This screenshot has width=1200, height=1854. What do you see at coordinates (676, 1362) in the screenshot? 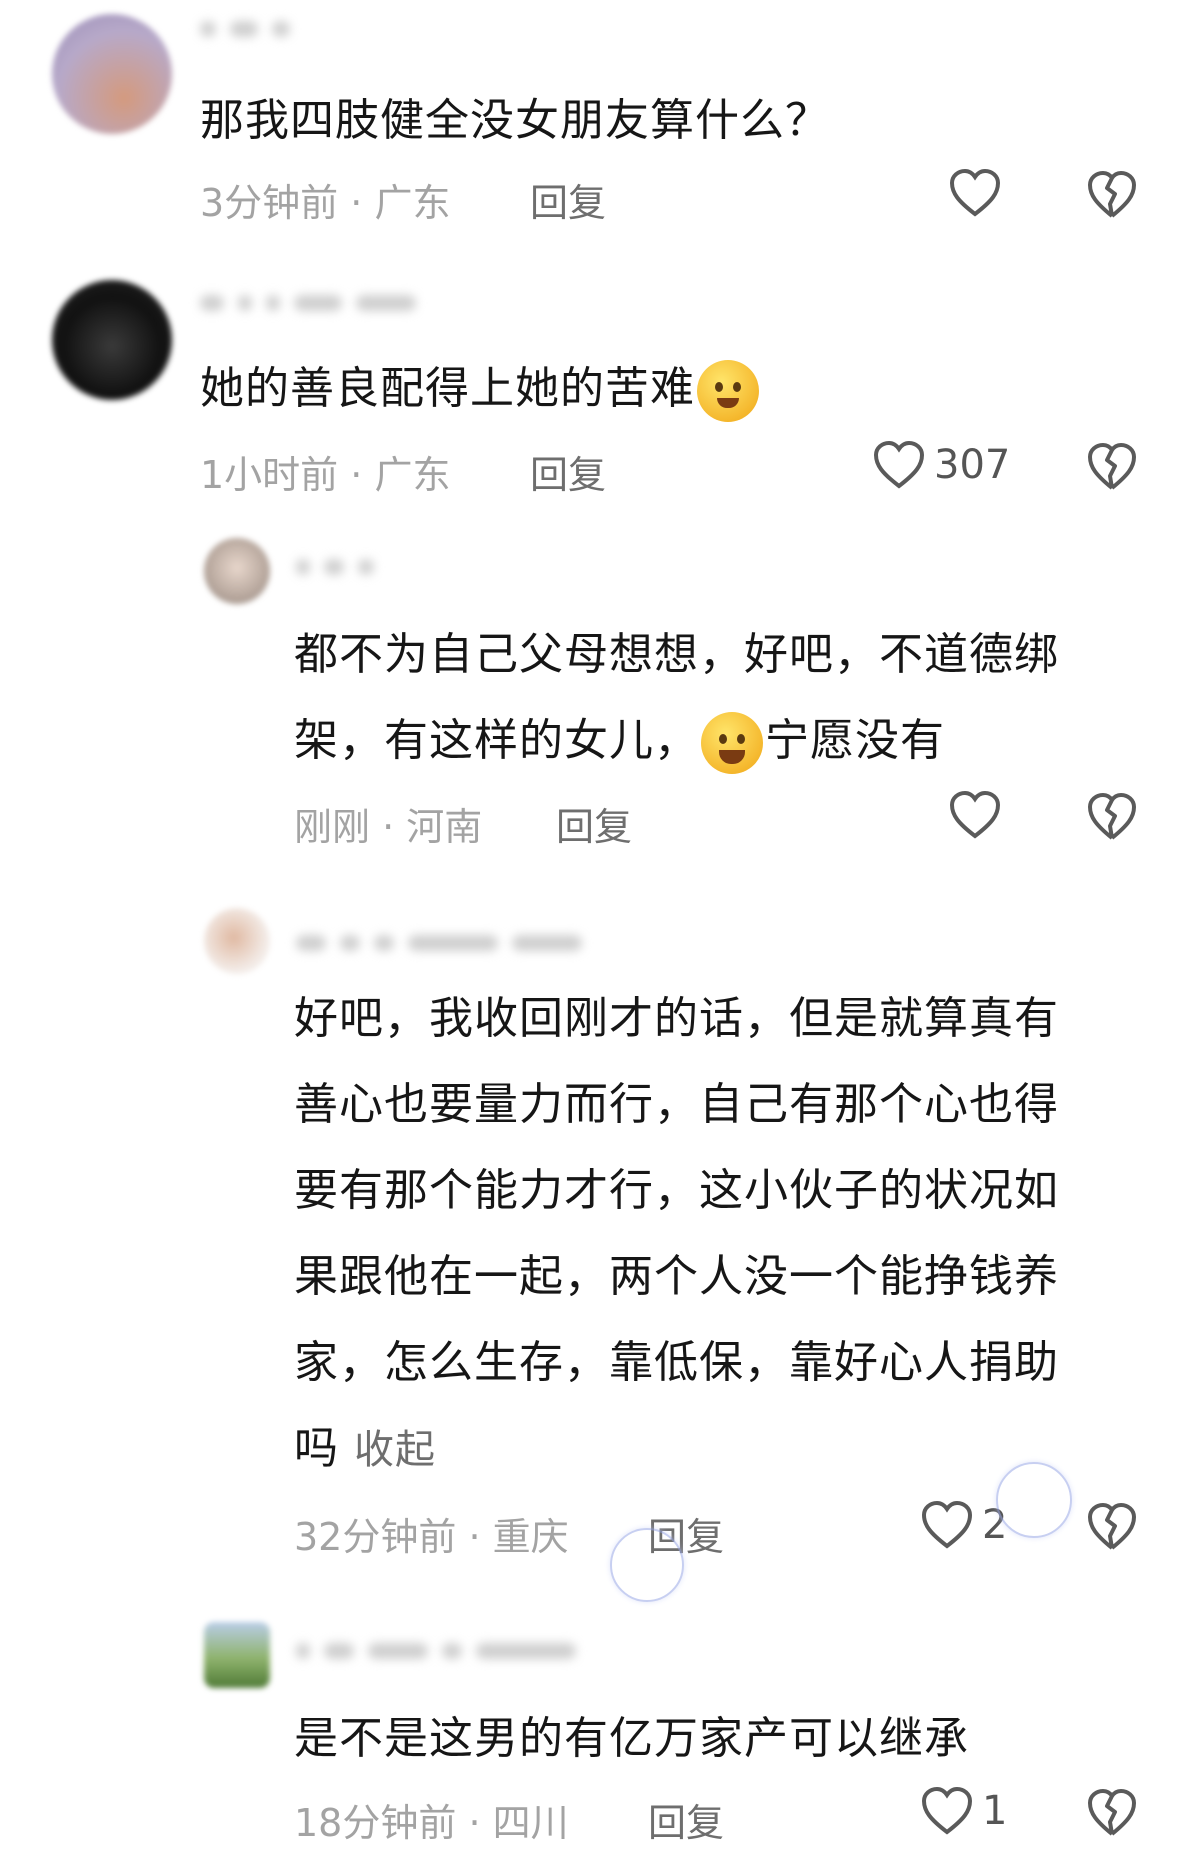
I see `comment-line: 家，怎么生存，靠低保，靠好心人捐助` at bounding box center [676, 1362].